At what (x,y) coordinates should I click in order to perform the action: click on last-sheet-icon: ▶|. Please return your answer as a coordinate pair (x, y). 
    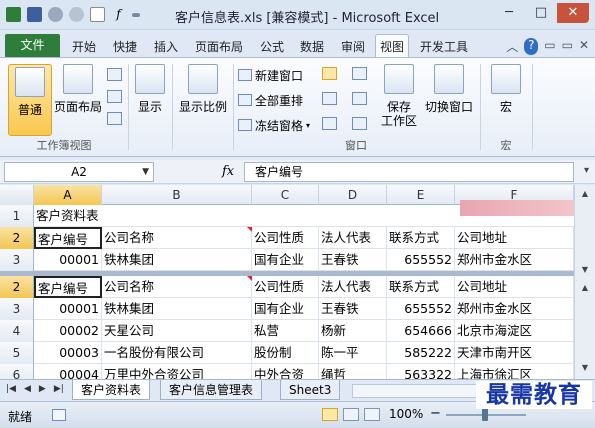
    Looking at the image, I should click on (59, 389).